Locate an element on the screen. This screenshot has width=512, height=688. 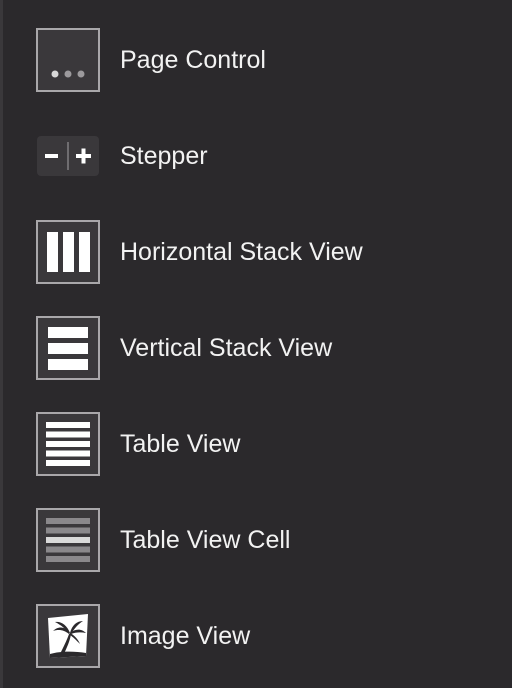
library-item-table-view: Table View is located at coordinates (256, 432).